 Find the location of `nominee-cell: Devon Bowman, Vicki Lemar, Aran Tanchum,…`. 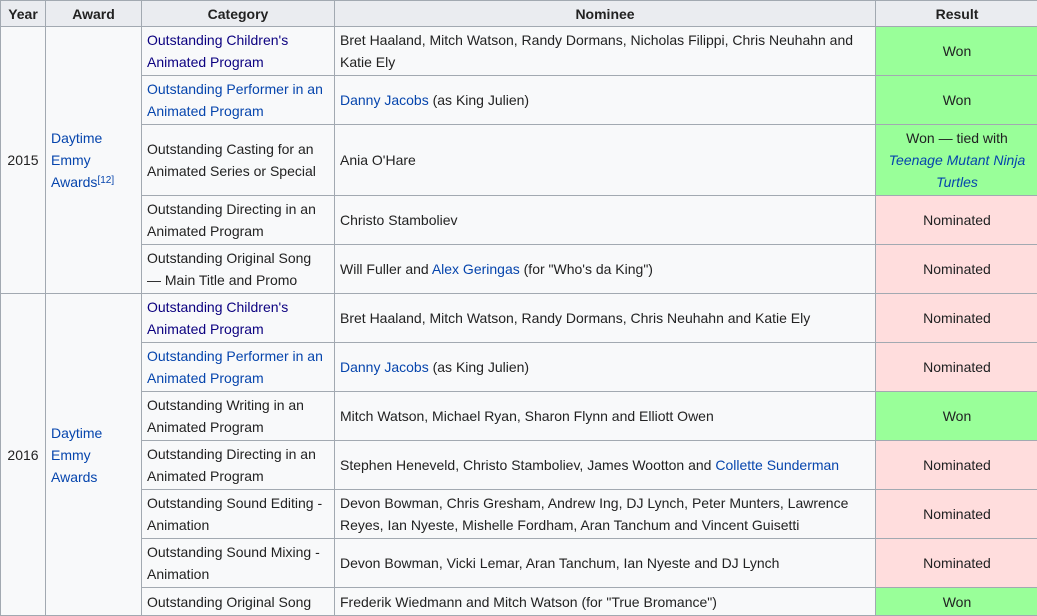

nominee-cell: Devon Bowman, Vicki Lemar, Aran Tanchum,… is located at coordinates (605, 563).